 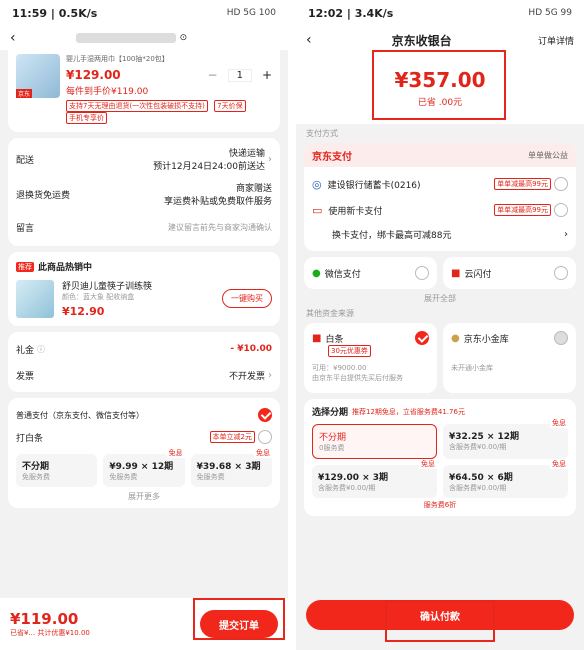 I want to click on return-label: 退换货免运费, so click(x=43, y=195).